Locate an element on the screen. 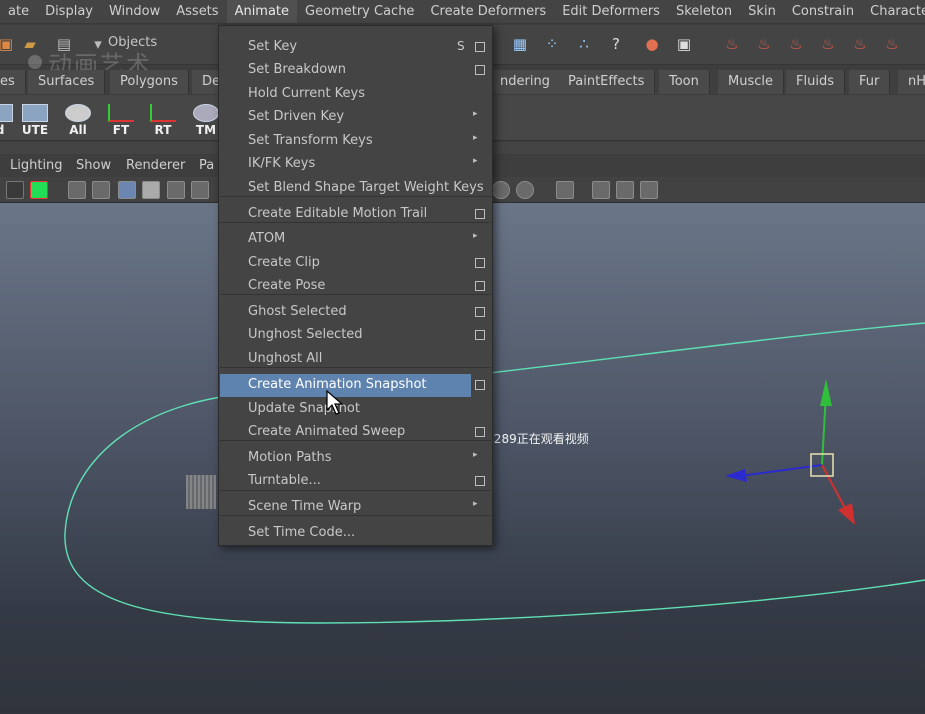 This screenshot has width=925, height=714. sphere-icon is located at coordinates (206, 113).